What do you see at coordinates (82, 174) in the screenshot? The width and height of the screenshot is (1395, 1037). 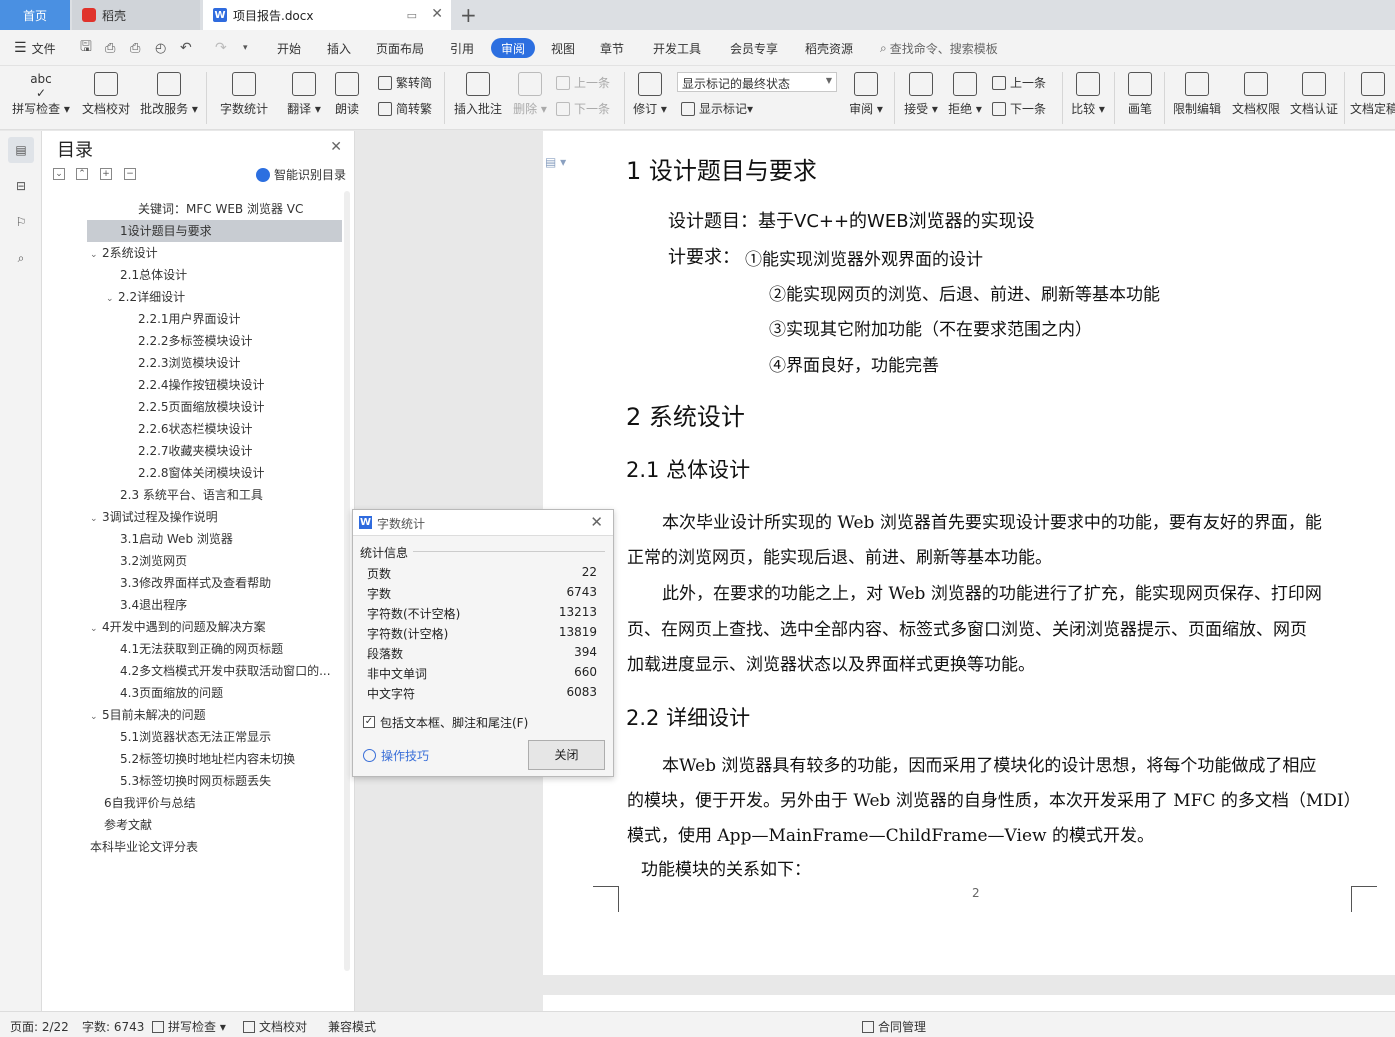 I see `expand-up-icon: ⌃` at bounding box center [82, 174].